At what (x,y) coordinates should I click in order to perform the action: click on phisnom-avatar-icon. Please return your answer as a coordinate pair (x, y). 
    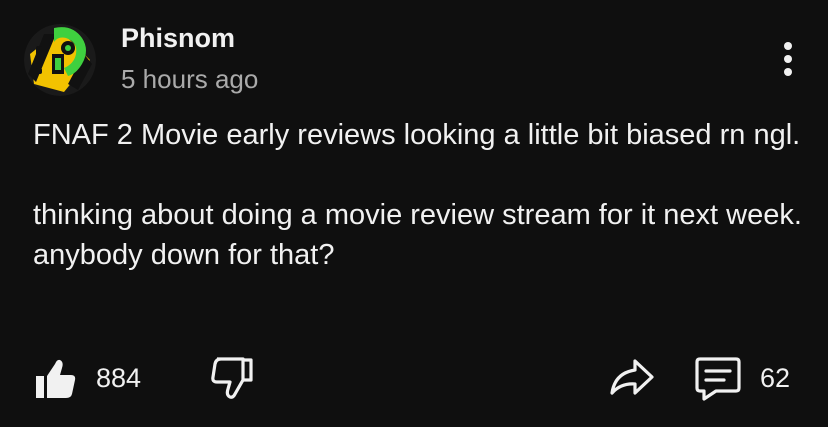
    Looking at the image, I should click on (60, 60).